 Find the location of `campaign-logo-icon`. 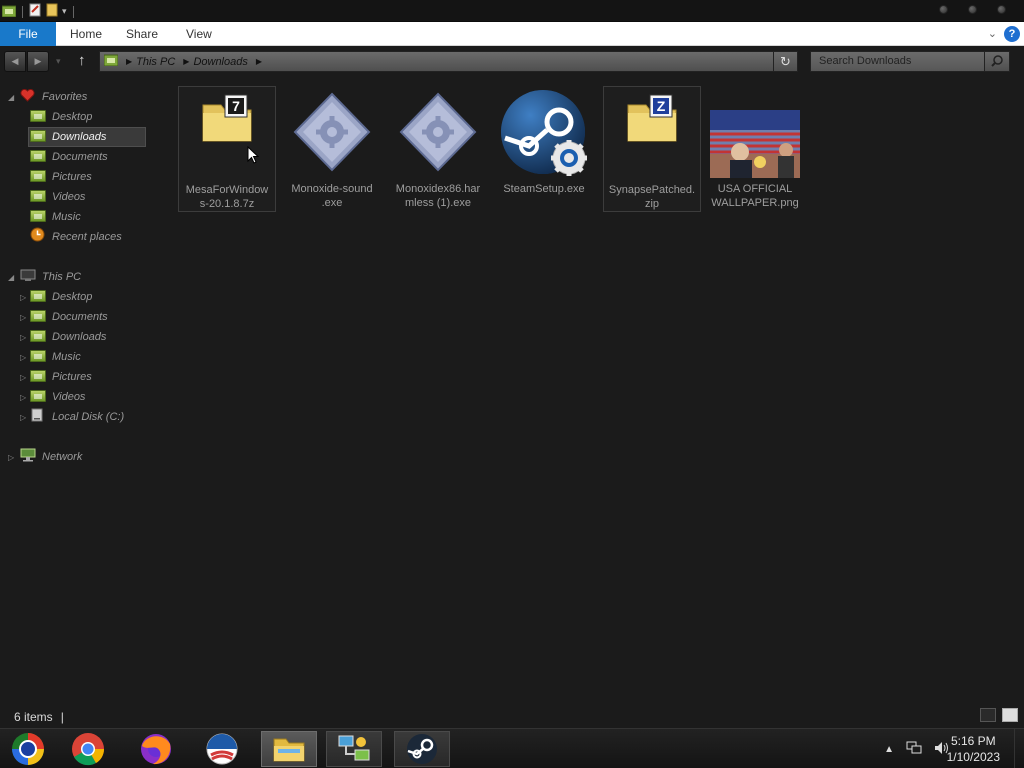

campaign-logo-icon is located at coordinates (222, 749).